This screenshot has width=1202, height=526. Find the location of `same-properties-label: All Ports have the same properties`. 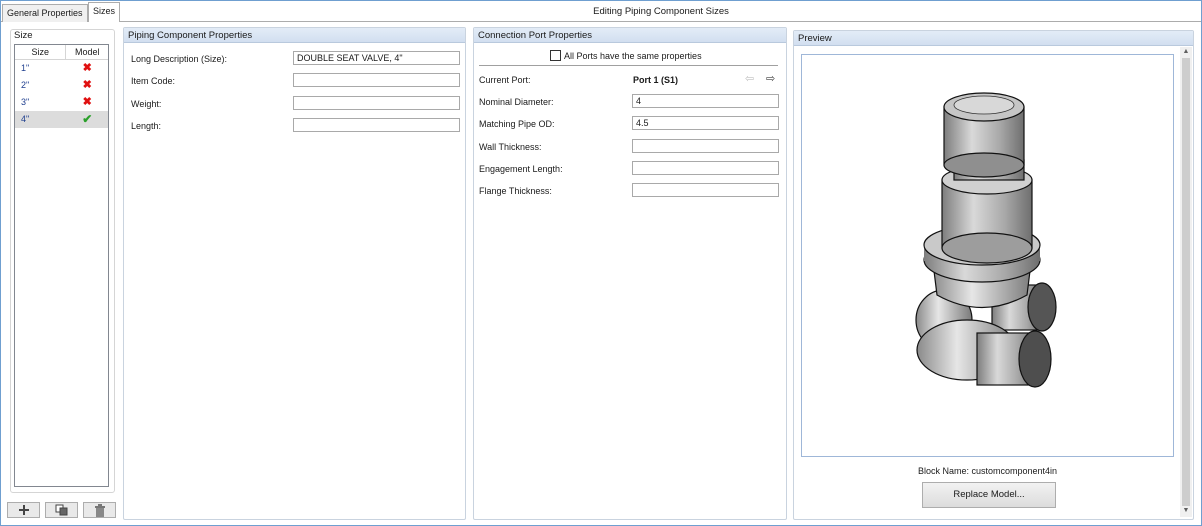

same-properties-label: All Ports have the same properties is located at coordinates (633, 56).